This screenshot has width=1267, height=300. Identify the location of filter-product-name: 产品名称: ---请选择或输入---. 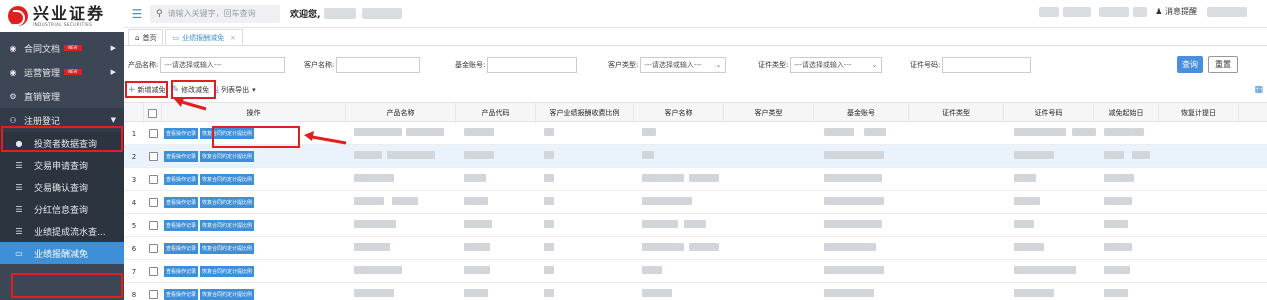
(207, 65).